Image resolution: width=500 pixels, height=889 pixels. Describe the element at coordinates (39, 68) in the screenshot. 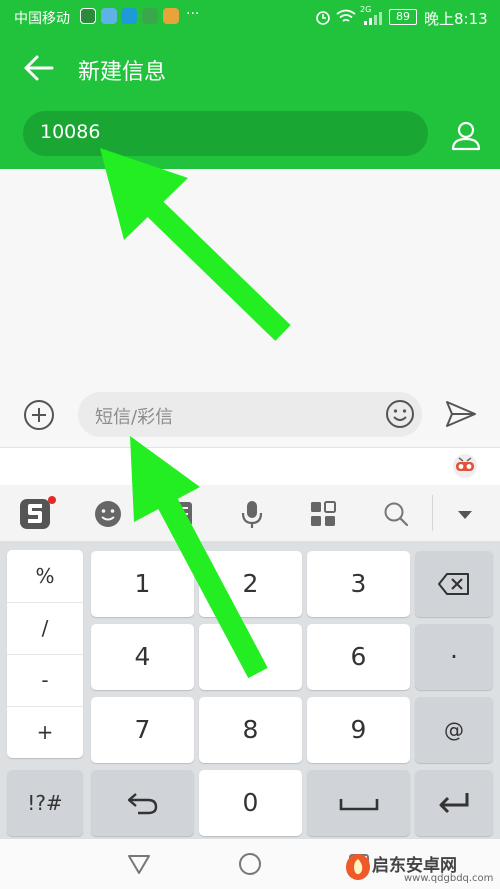

I see `back-arrow-icon` at that location.